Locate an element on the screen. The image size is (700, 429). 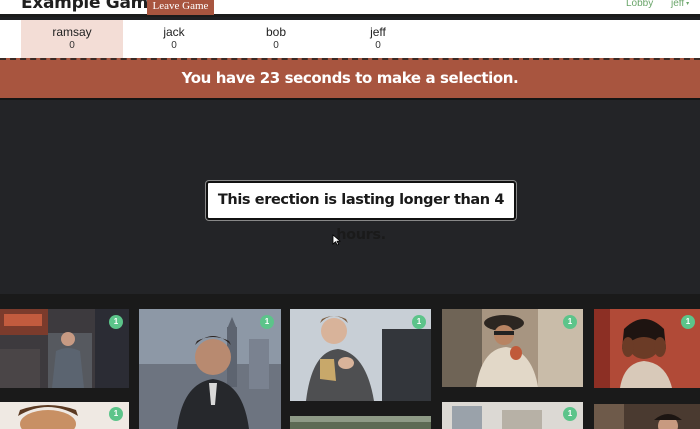
lobby-link: Lobby is located at coordinates (639, 4).